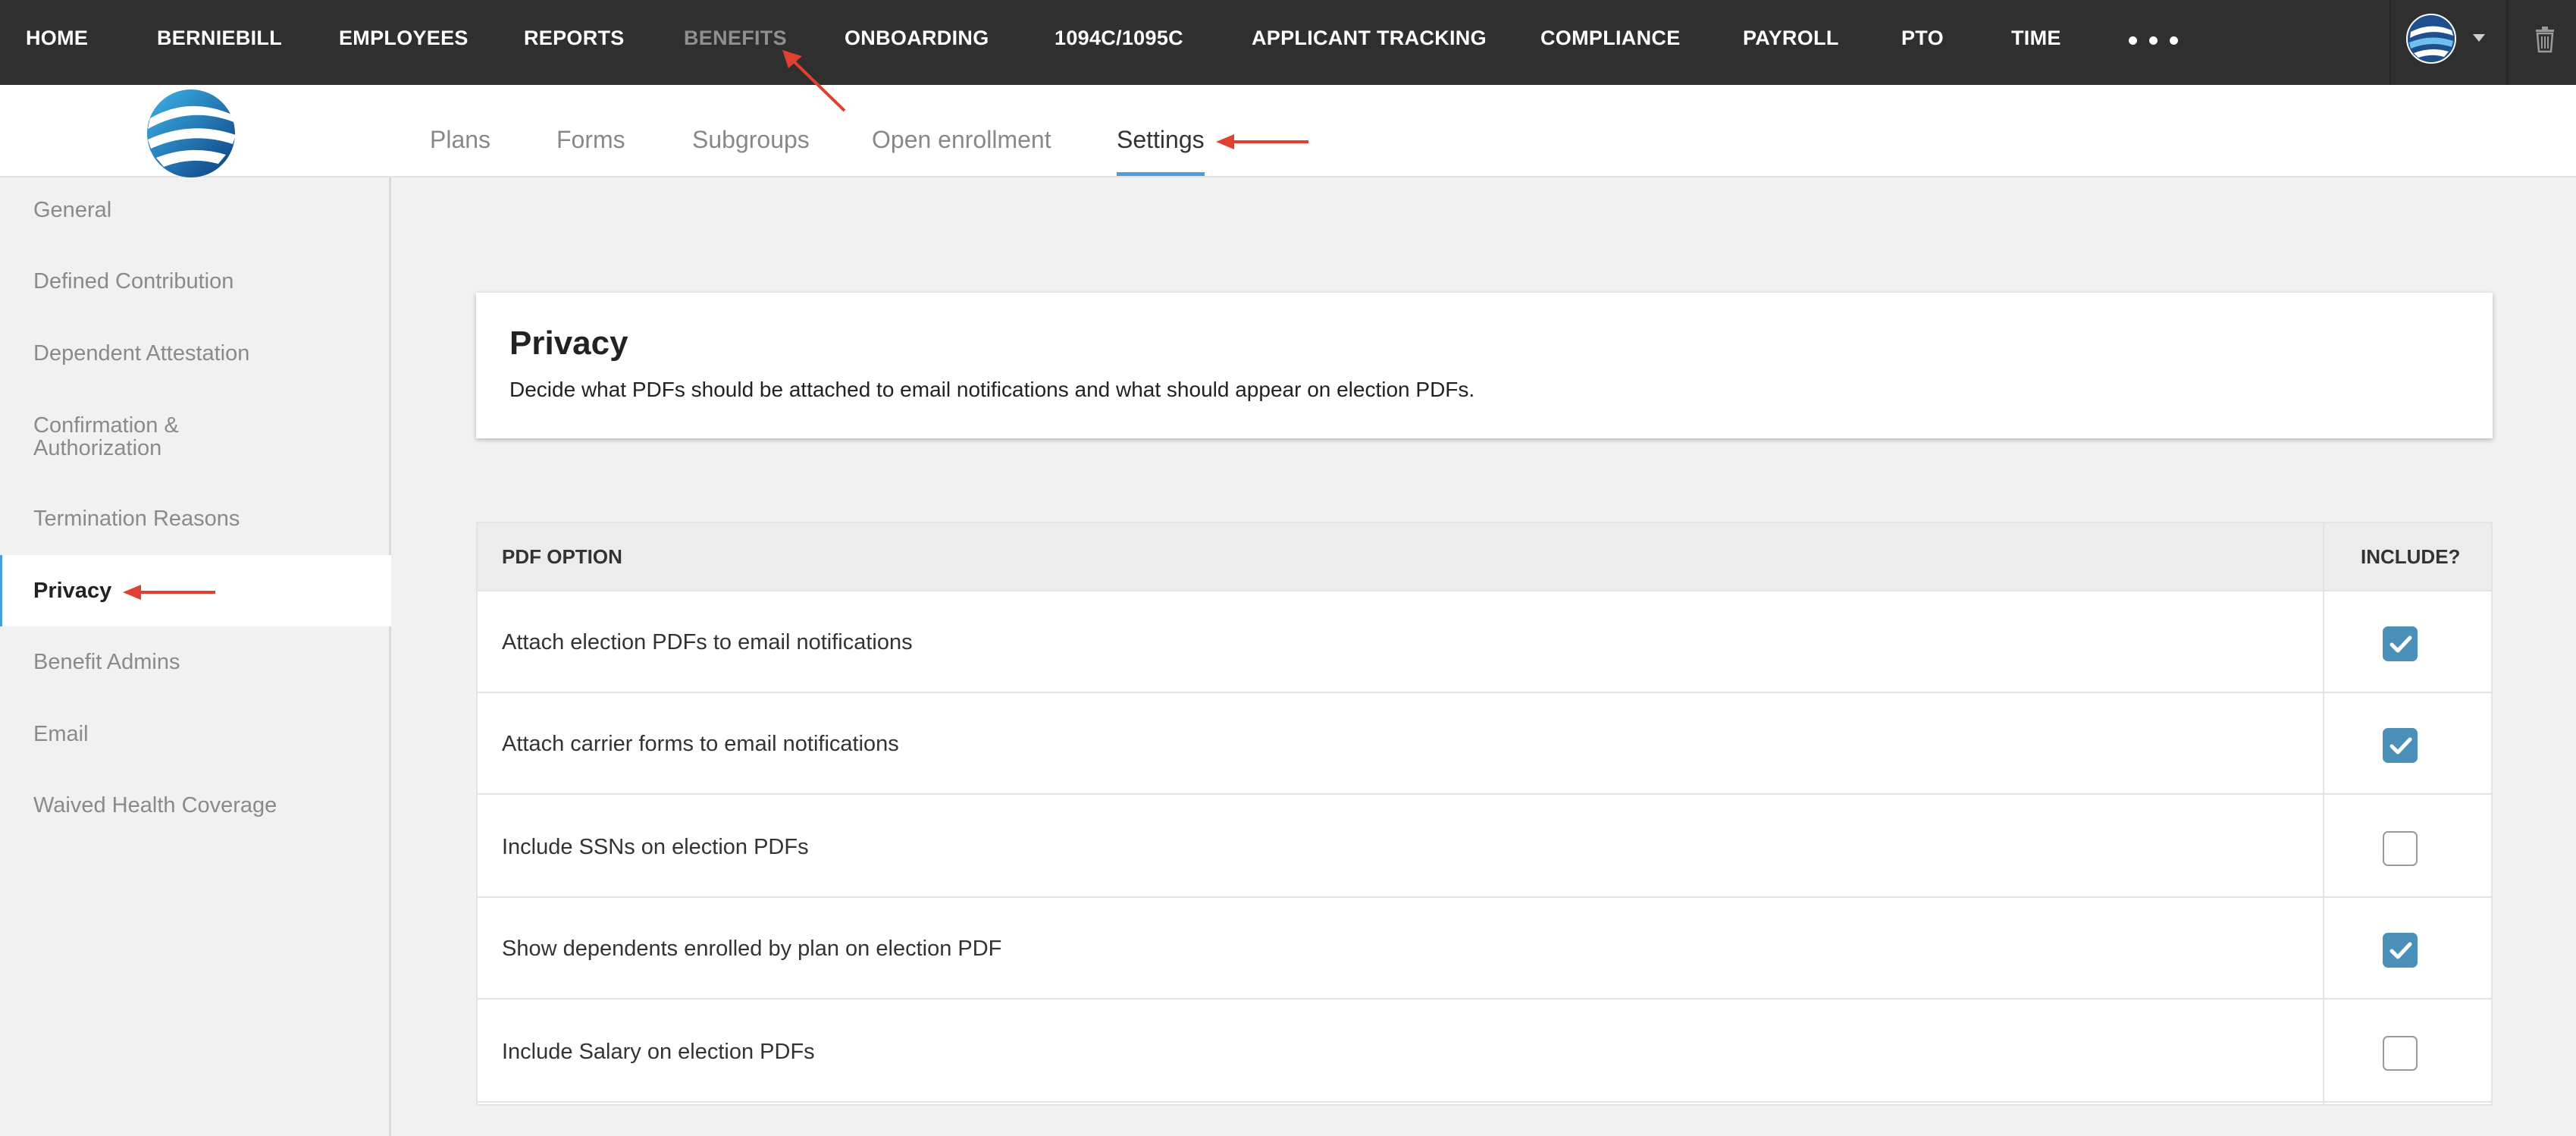  I want to click on nav-employees: EMPLOYEES, so click(404, 38).